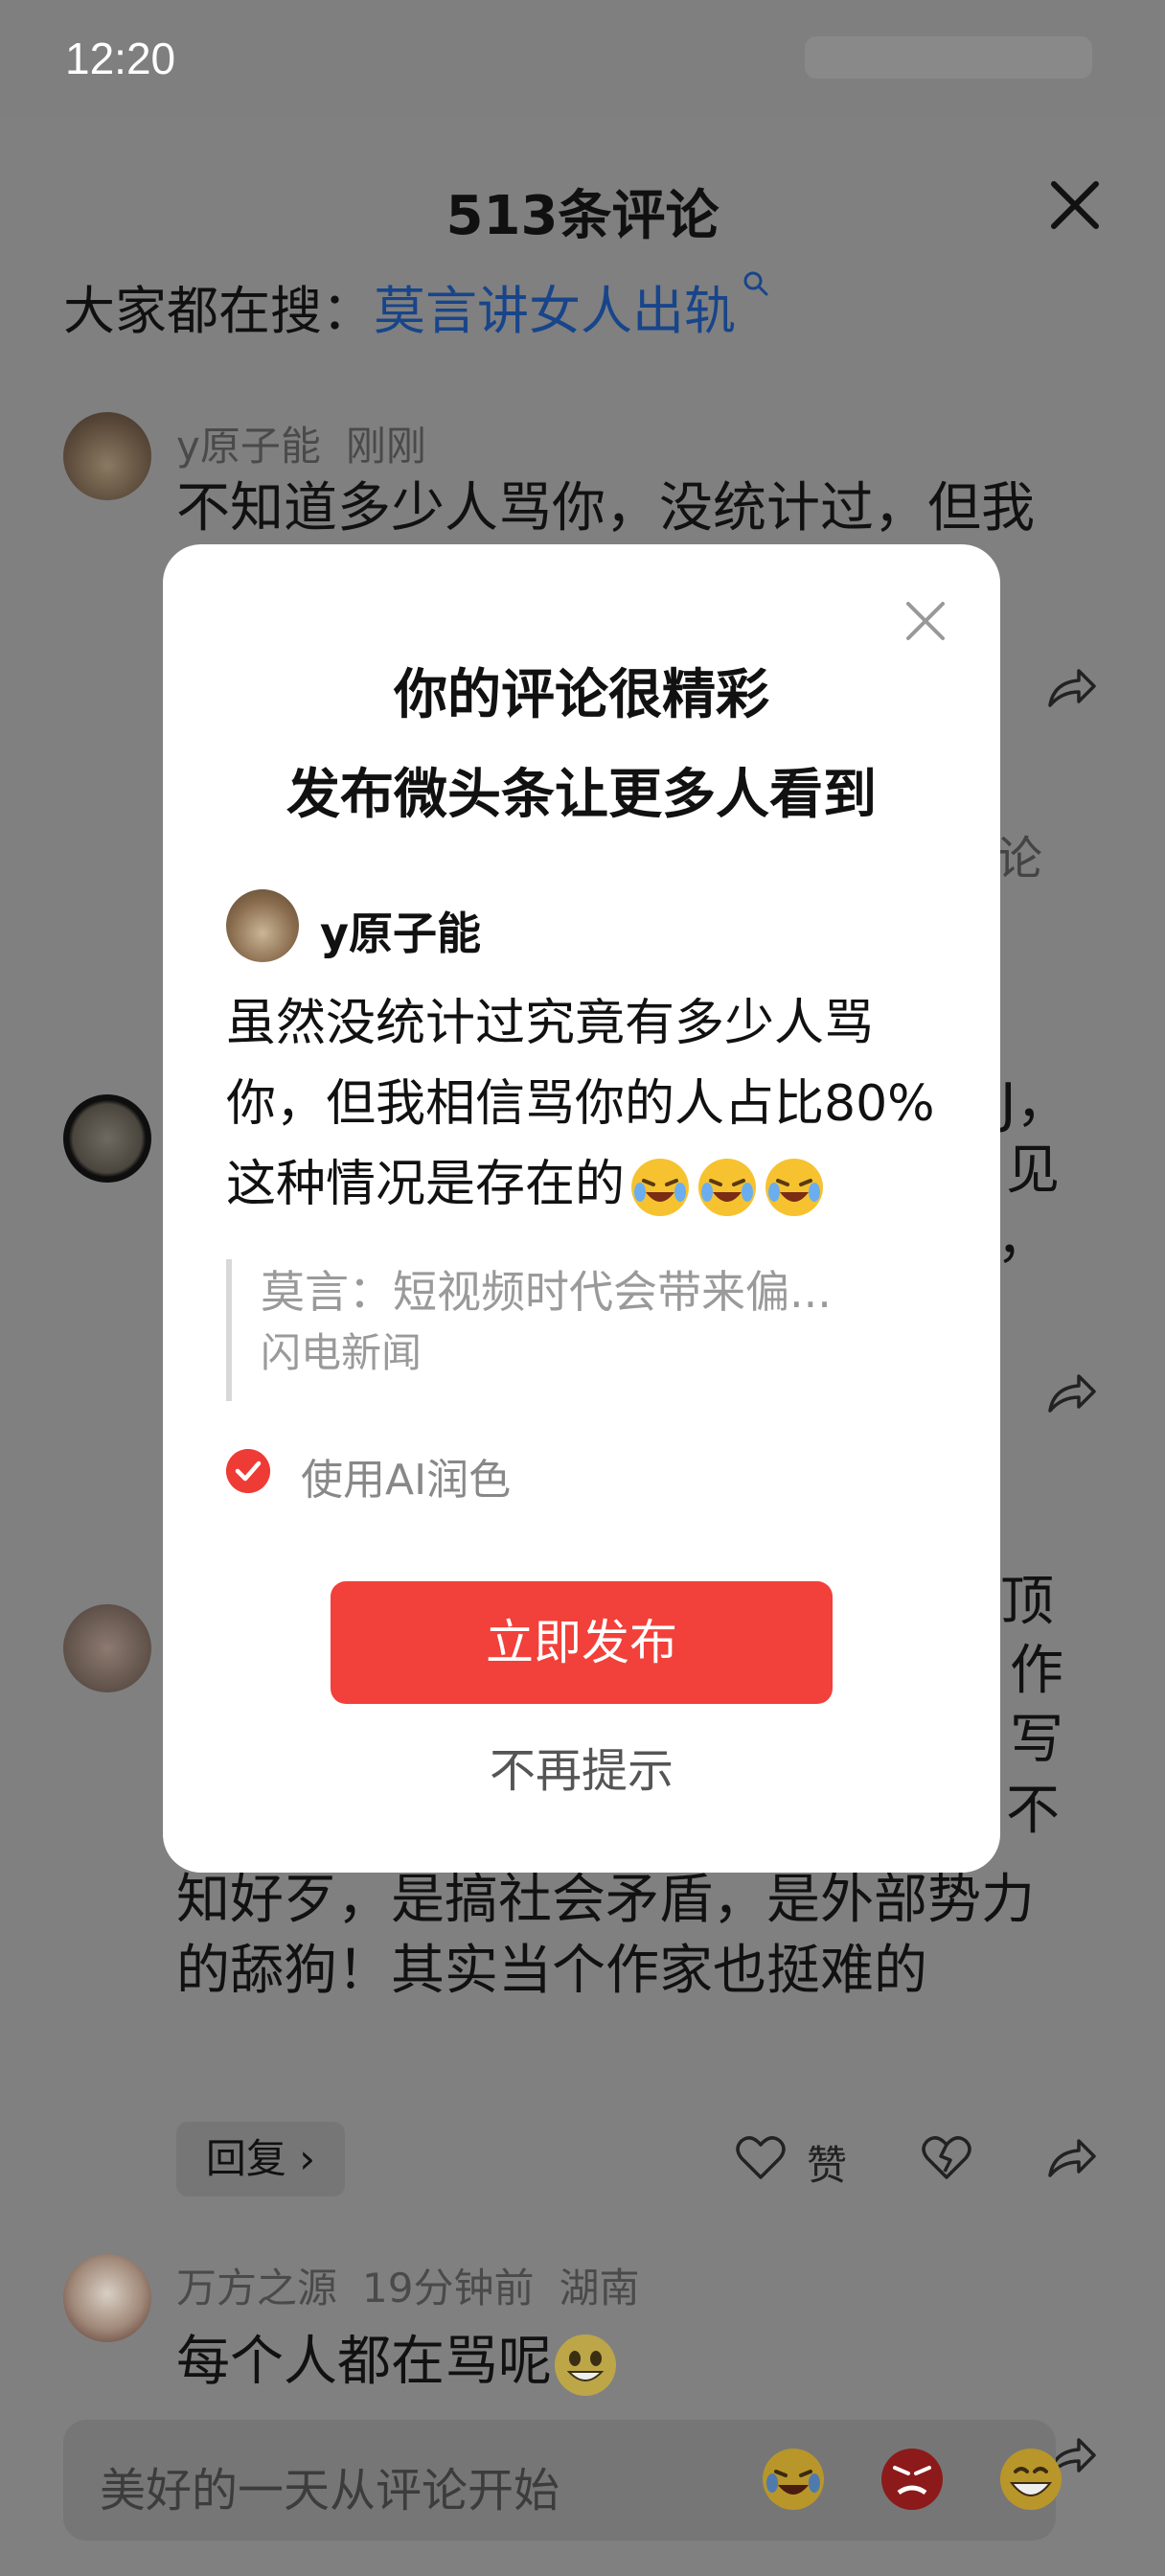  What do you see at coordinates (342, 1352) in the screenshot?
I see `quoted-article-source: 闪电新闻` at bounding box center [342, 1352].